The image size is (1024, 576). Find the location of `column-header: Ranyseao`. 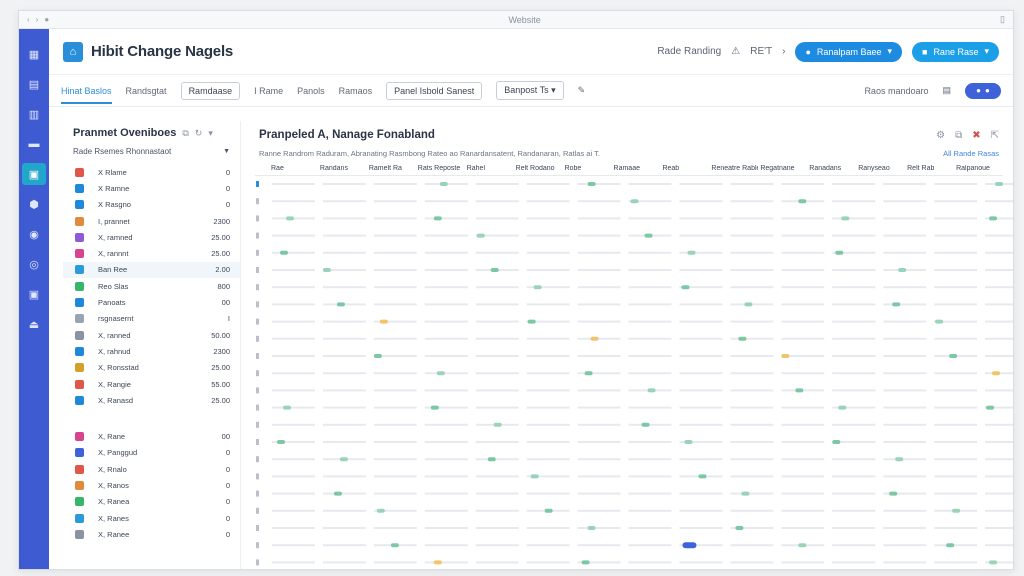

column-header: Ranyseao is located at coordinates (880, 168).